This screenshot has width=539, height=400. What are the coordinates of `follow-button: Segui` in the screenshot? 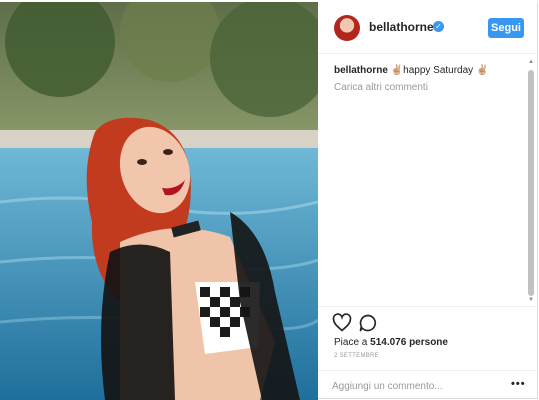 It's located at (506, 28).